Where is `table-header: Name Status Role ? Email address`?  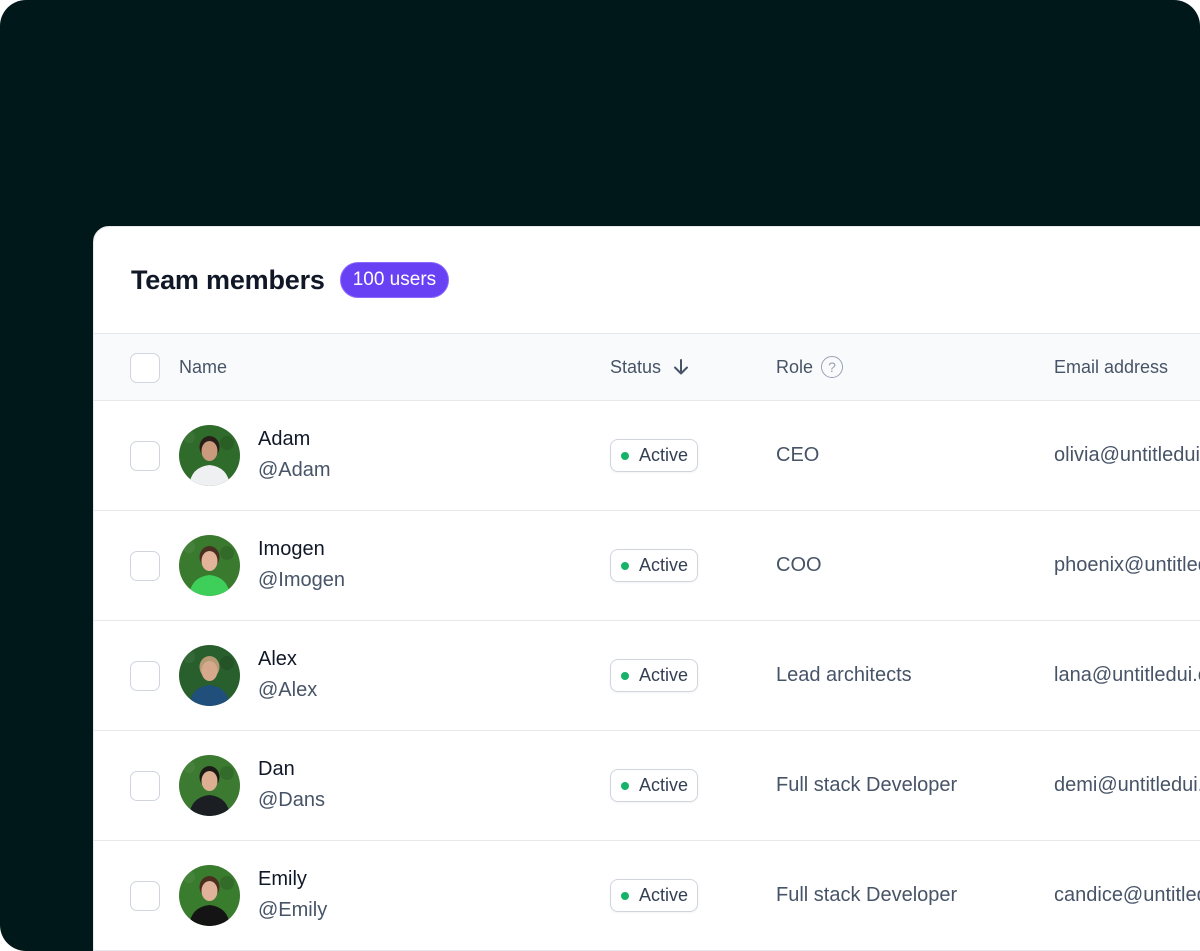
table-header: Name Status Role ? Email address is located at coordinates (647, 367).